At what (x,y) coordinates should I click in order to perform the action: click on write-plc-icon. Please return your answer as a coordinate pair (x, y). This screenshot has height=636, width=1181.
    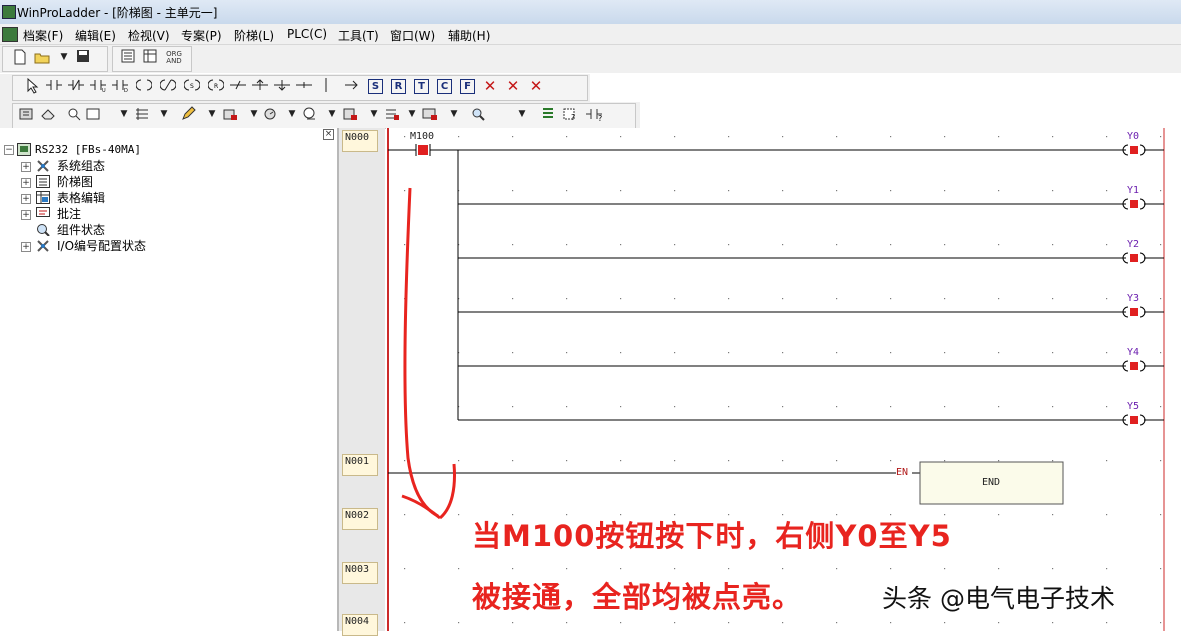
    Looking at the image, I should click on (230, 114).